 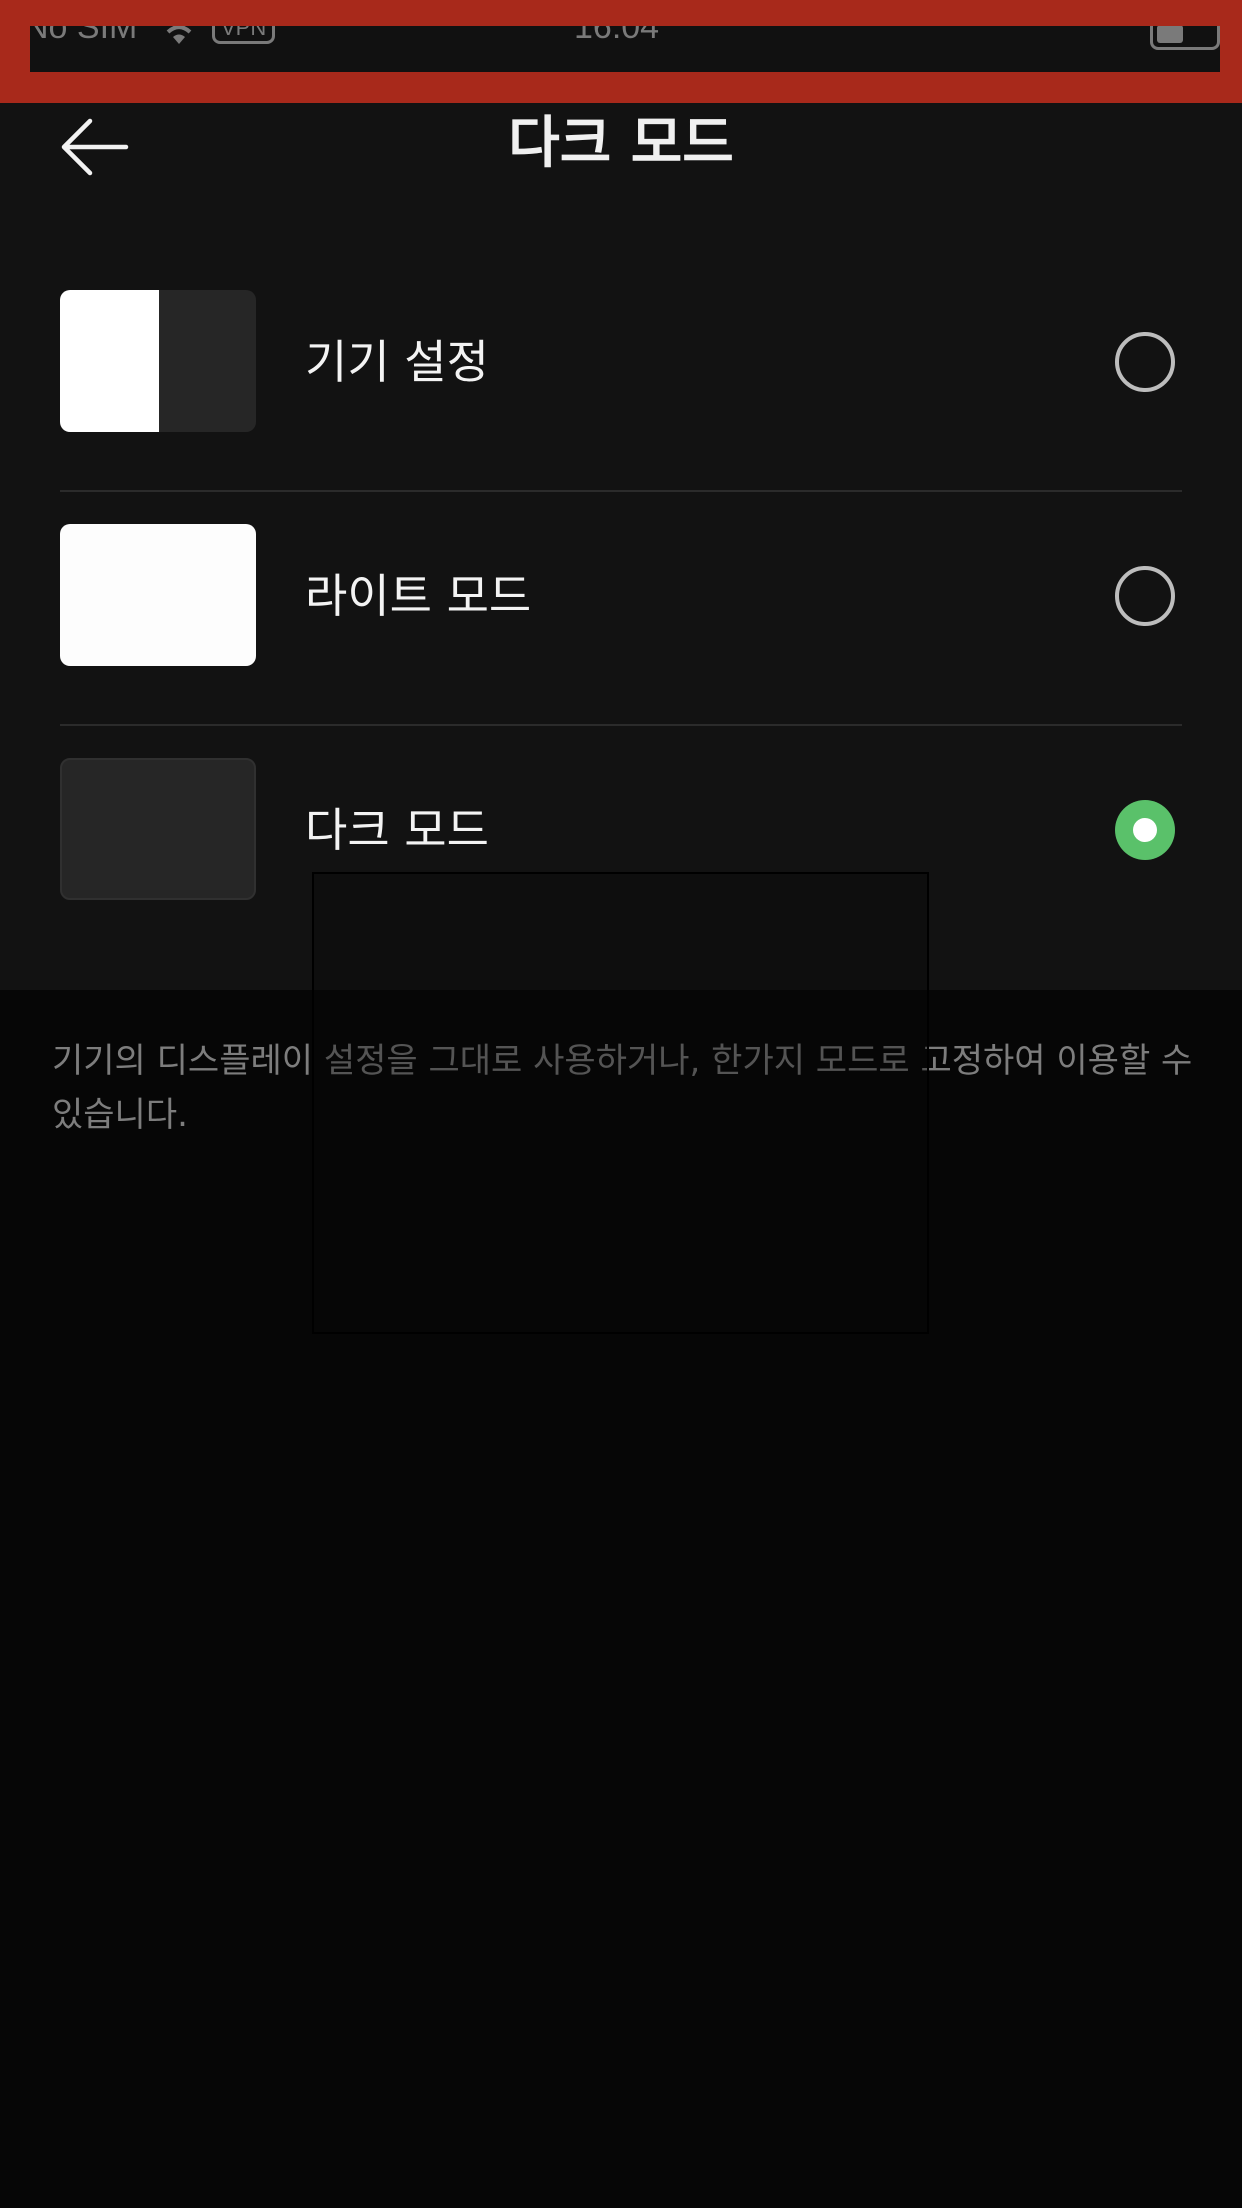 What do you see at coordinates (1145, 830) in the screenshot?
I see `radio-button-selected` at bounding box center [1145, 830].